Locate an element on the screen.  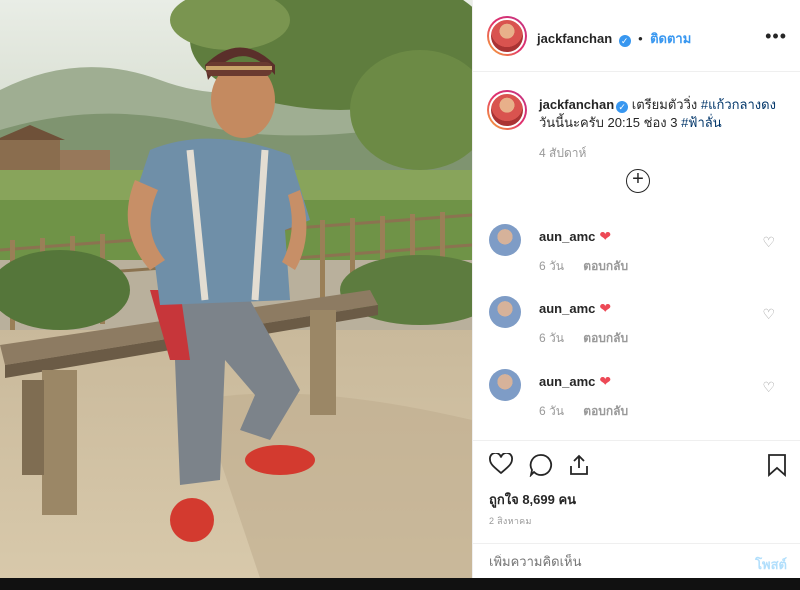
likes-count: ถูกใจ 8,699 คน is located at coordinates (532, 499).